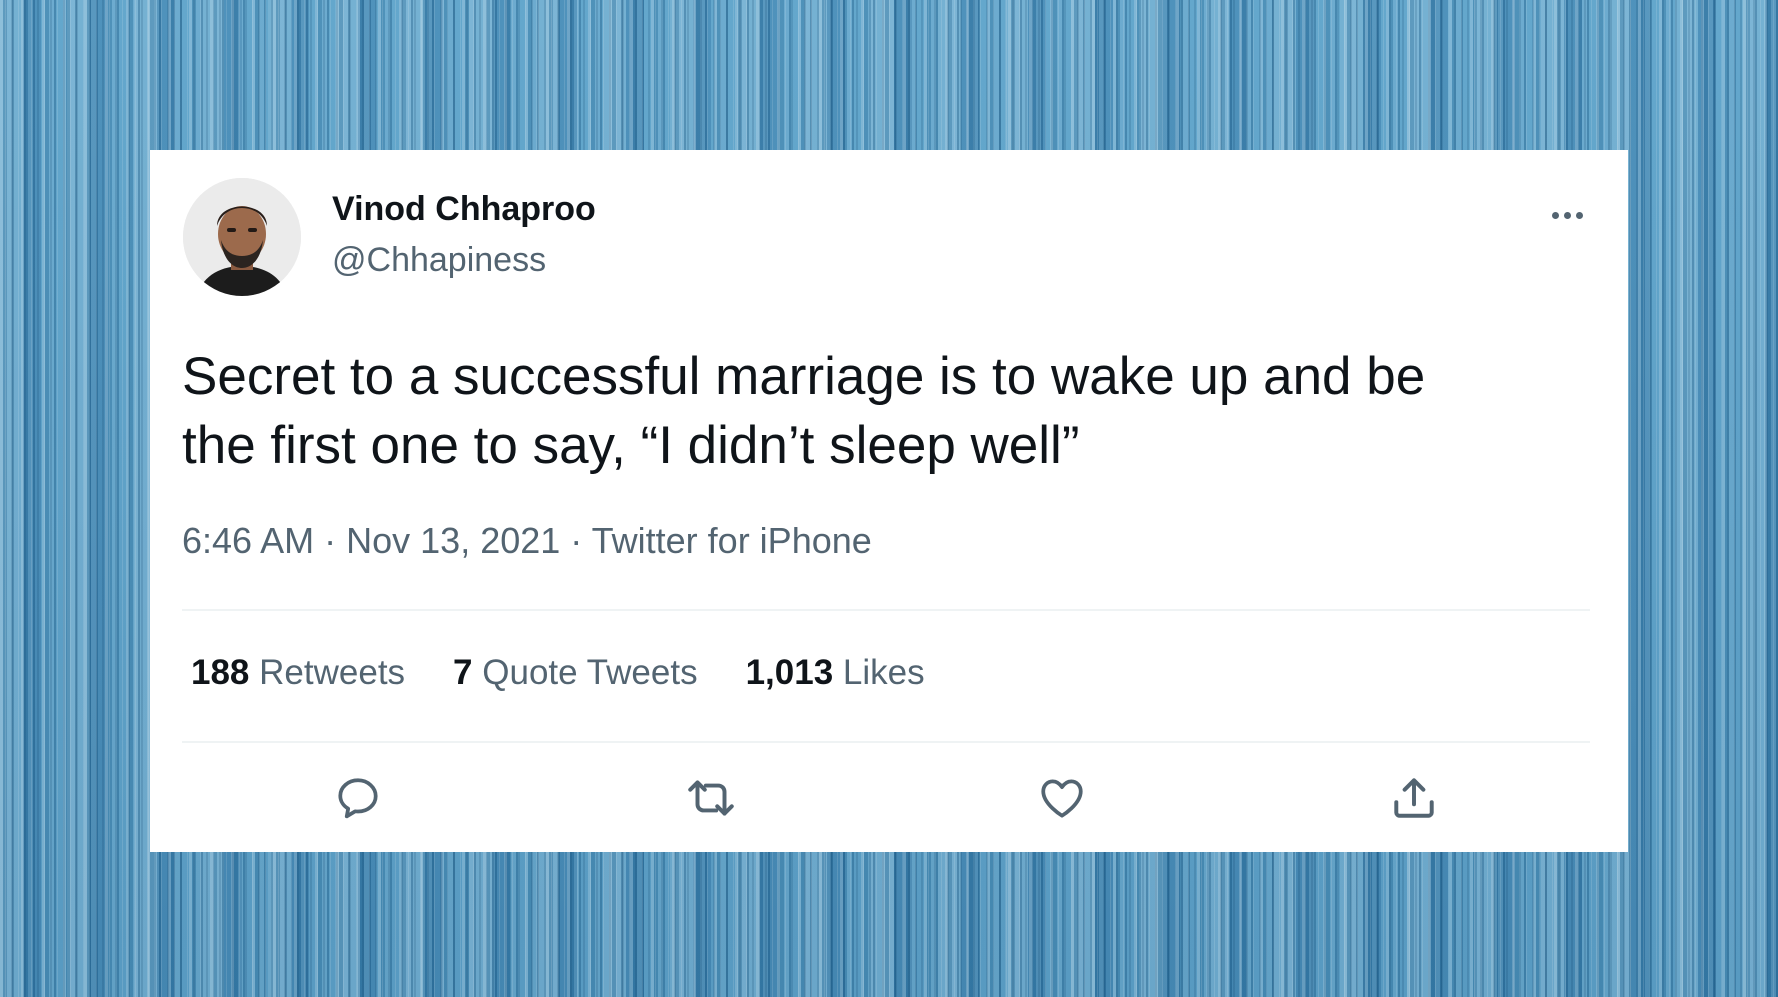  I want to click on engagement-stats: 188 Retweets 7 Quote Tweets 1,013 Likes, so click(558, 673).